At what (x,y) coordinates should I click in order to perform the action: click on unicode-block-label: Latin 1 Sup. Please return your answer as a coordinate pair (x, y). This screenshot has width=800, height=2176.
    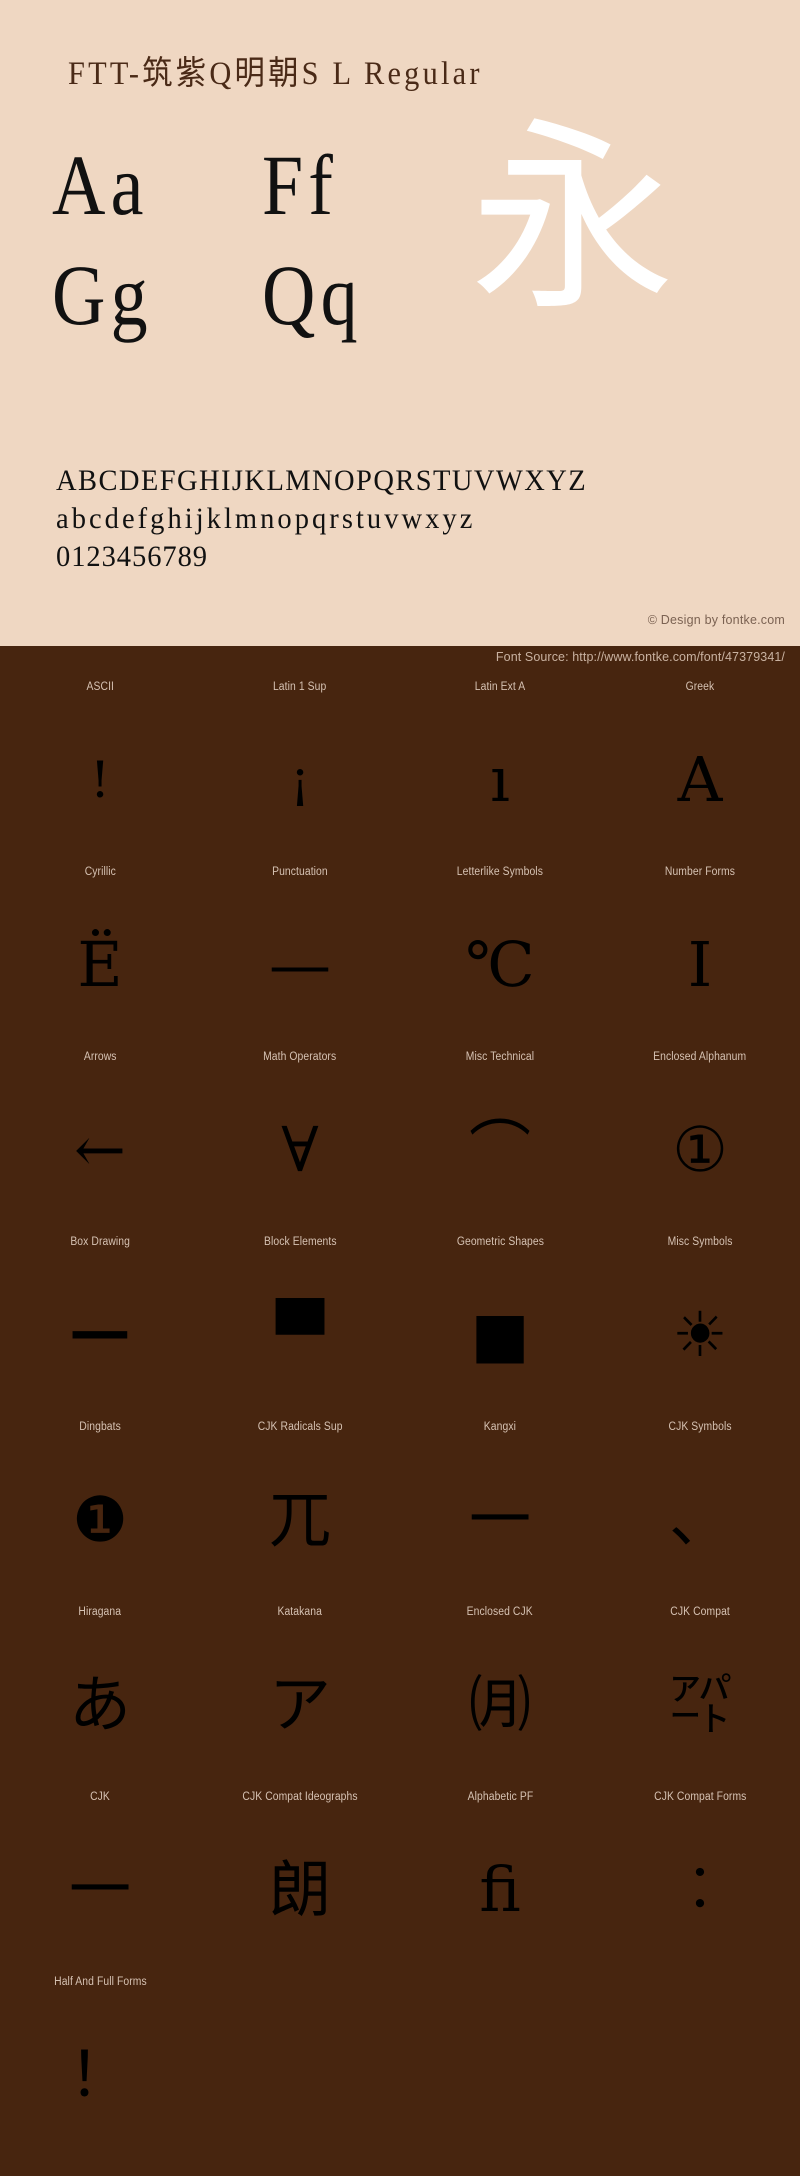
    Looking at the image, I should click on (300, 687).